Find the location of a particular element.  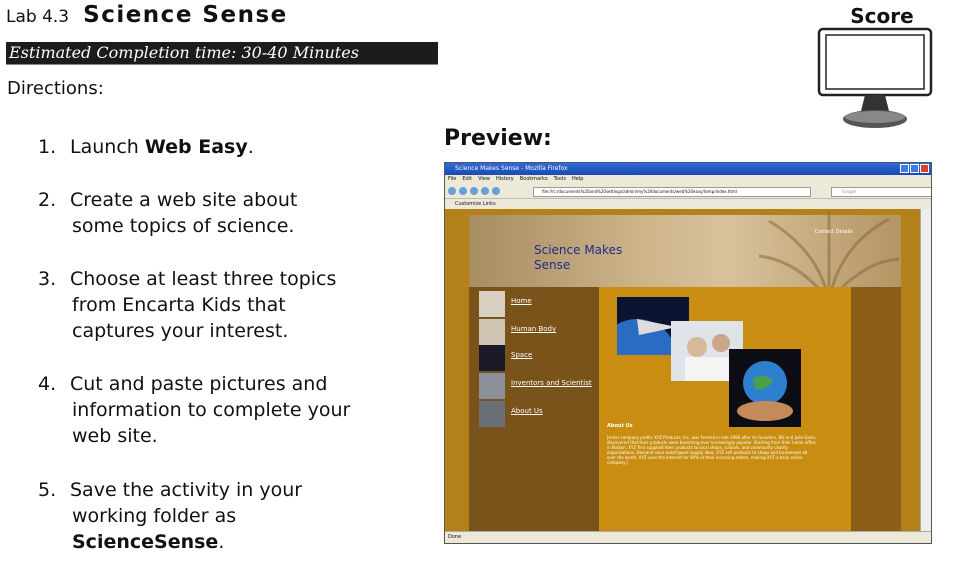

menu-bookmarks: Bookmarks is located at coordinates (533, 179).